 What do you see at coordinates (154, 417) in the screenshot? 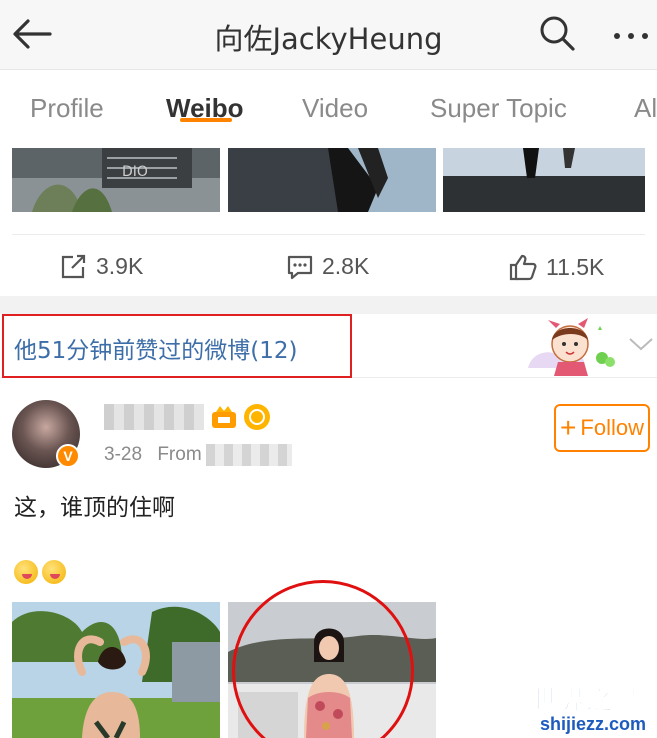
I see `username-redacted` at bounding box center [154, 417].